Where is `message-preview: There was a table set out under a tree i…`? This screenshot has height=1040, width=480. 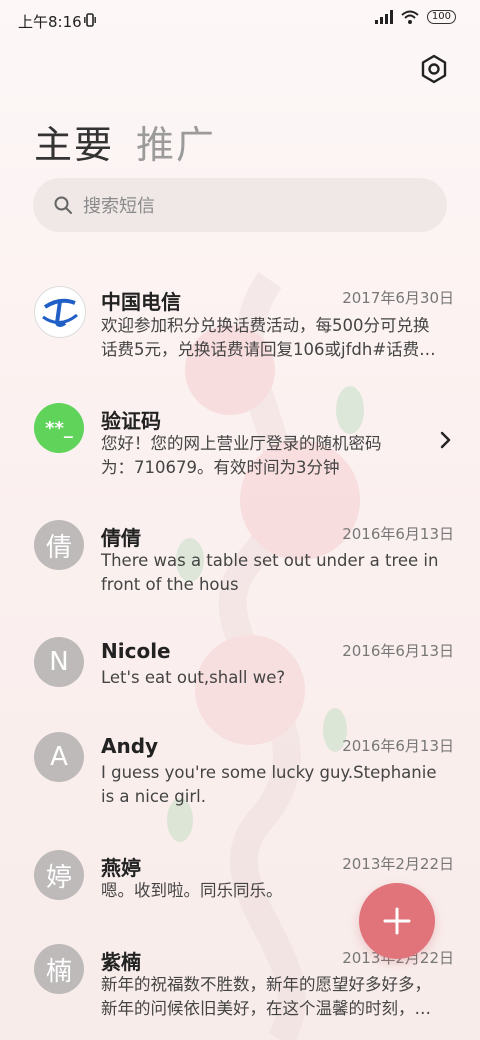 message-preview: There was a table set out under a tree i… is located at coordinates (270, 572).